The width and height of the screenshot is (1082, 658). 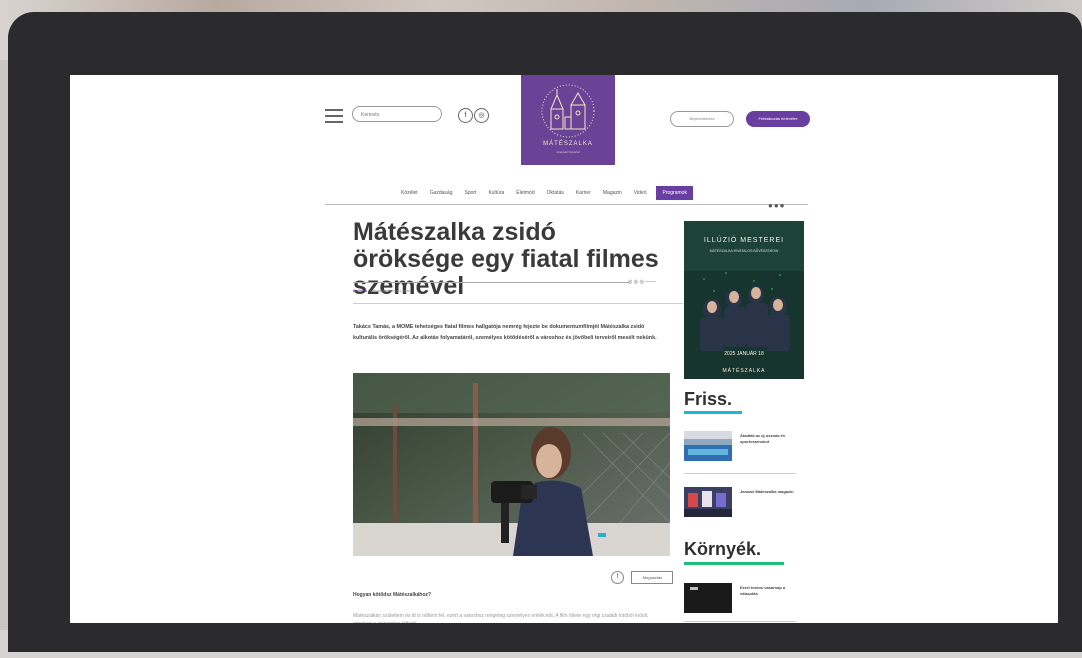 What do you see at coordinates (518, 303) in the screenshot?
I see `byline-divider` at bounding box center [518, 303].